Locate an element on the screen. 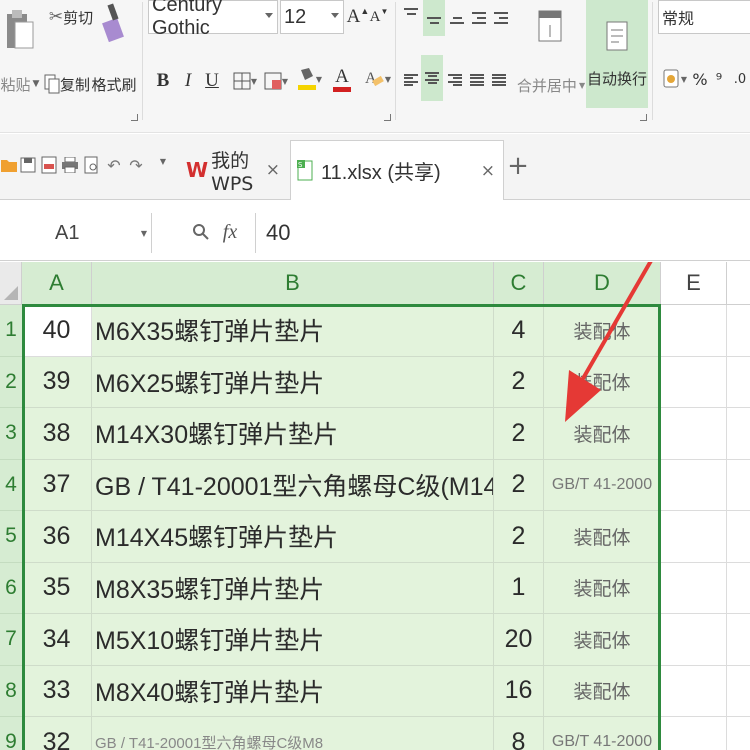 This screenshot has width=750, height=750. clear-formatting-button: A ▼ is located at coordinates (377, 79).